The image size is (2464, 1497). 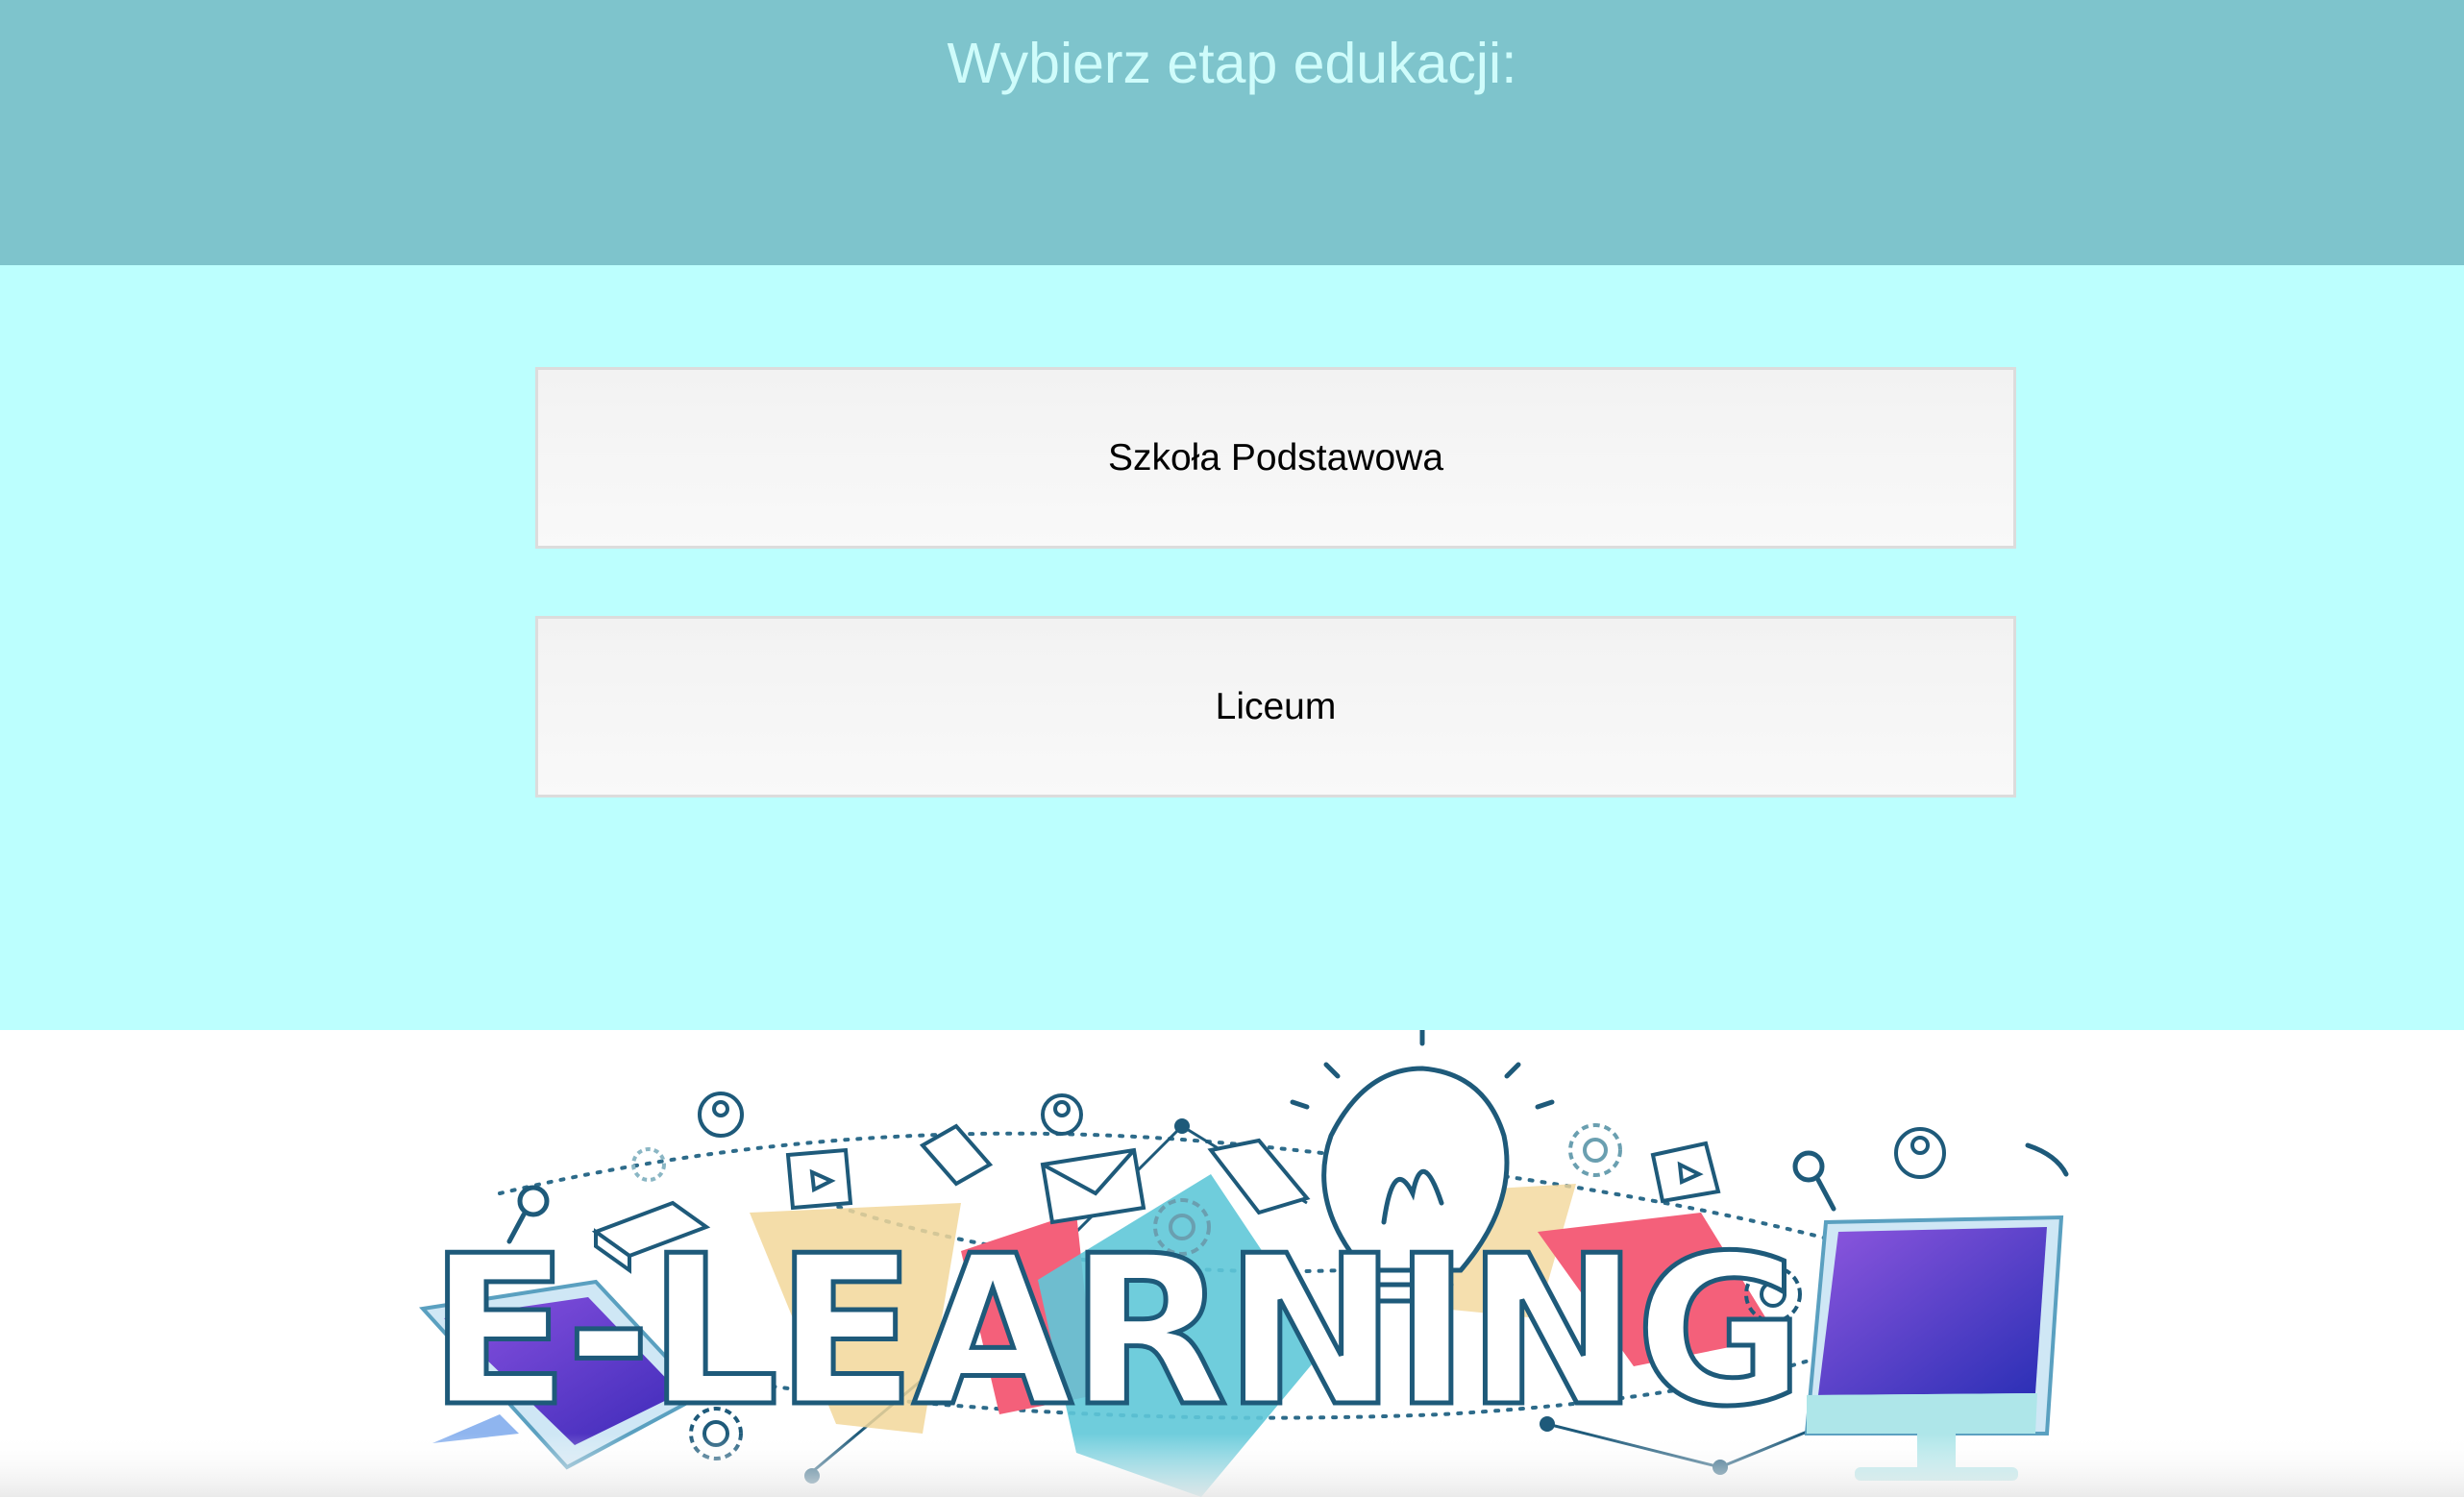 What do you see at coordinates (1275, 707) in the screenshot?
I see `high-school-button: Liceum` at bounding box center [1275, 707].